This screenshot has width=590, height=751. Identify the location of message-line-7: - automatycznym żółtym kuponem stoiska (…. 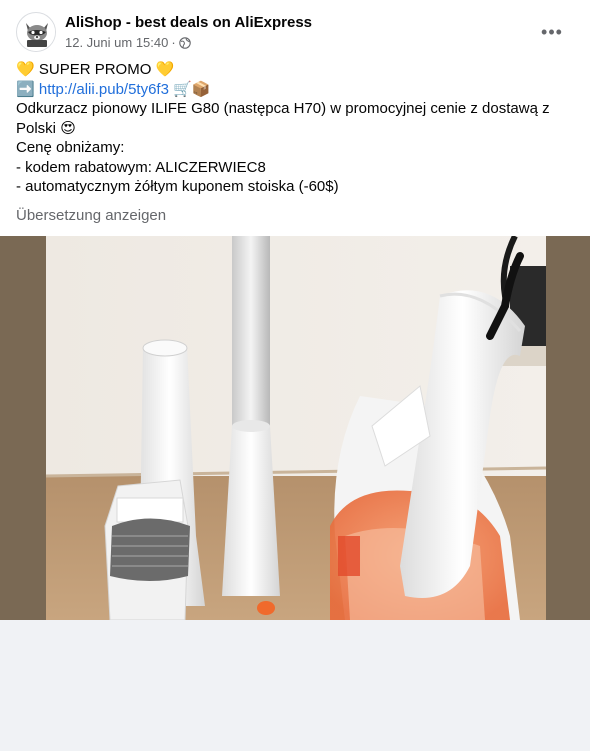
(177, 186).